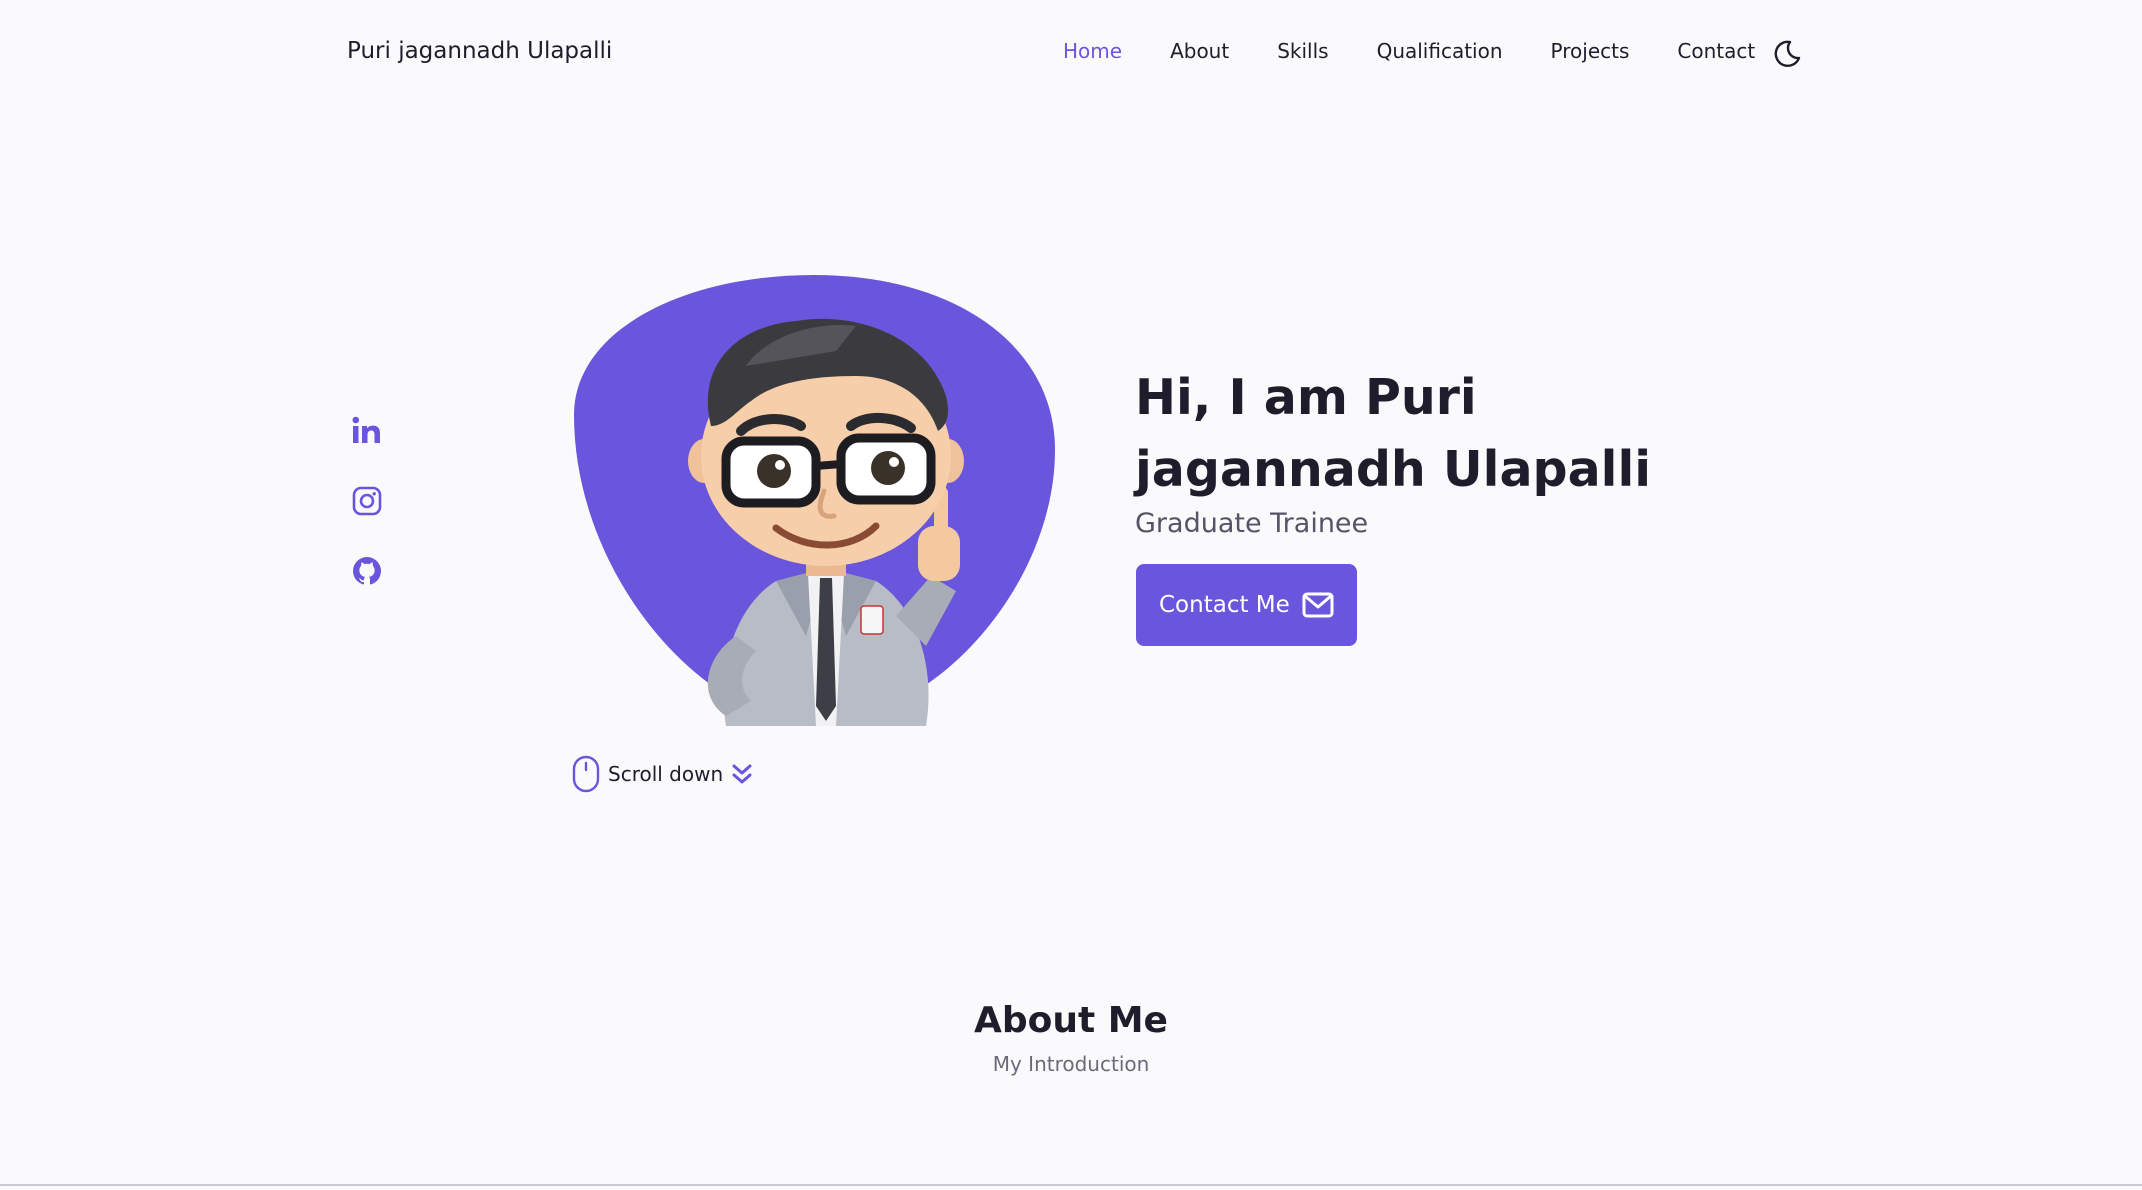 This screenshot has width=2142, height=1190. Describe the element at coordinates (1393, 433) in the screenshot. I see `hero-title: Hi, I am Puri jagannadh Ulapalli` at that location.